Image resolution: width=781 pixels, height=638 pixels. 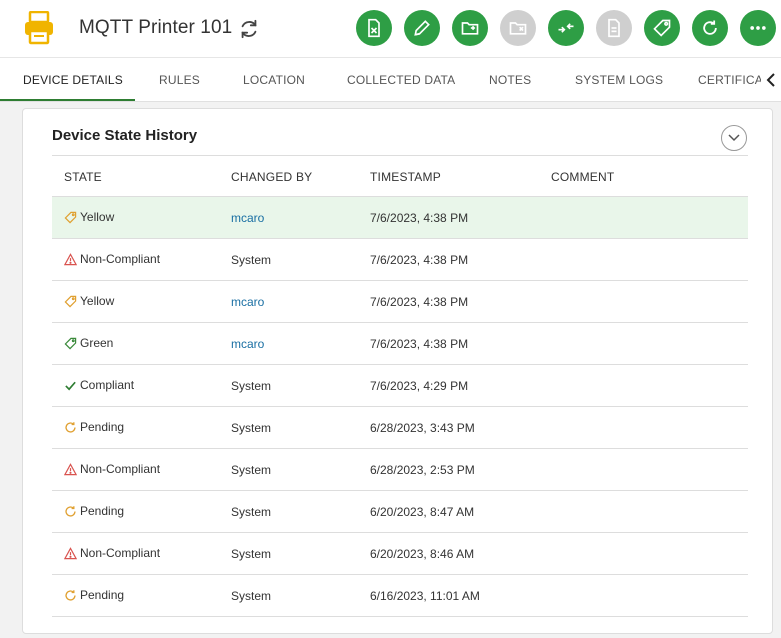 What do you see at coordinates (422, 554) in the screenshot?
I see `timestamp-cell: 6/20/2023, 8:46 AM` at bounding box center [422, 554].